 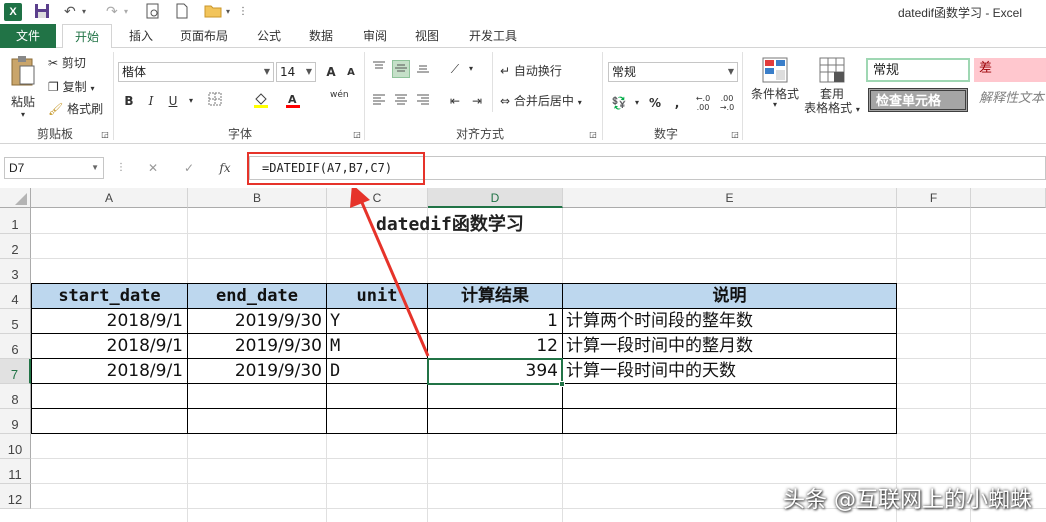 I want to click on cut-button: ✂ 剪切, so click(x=67, y=63).